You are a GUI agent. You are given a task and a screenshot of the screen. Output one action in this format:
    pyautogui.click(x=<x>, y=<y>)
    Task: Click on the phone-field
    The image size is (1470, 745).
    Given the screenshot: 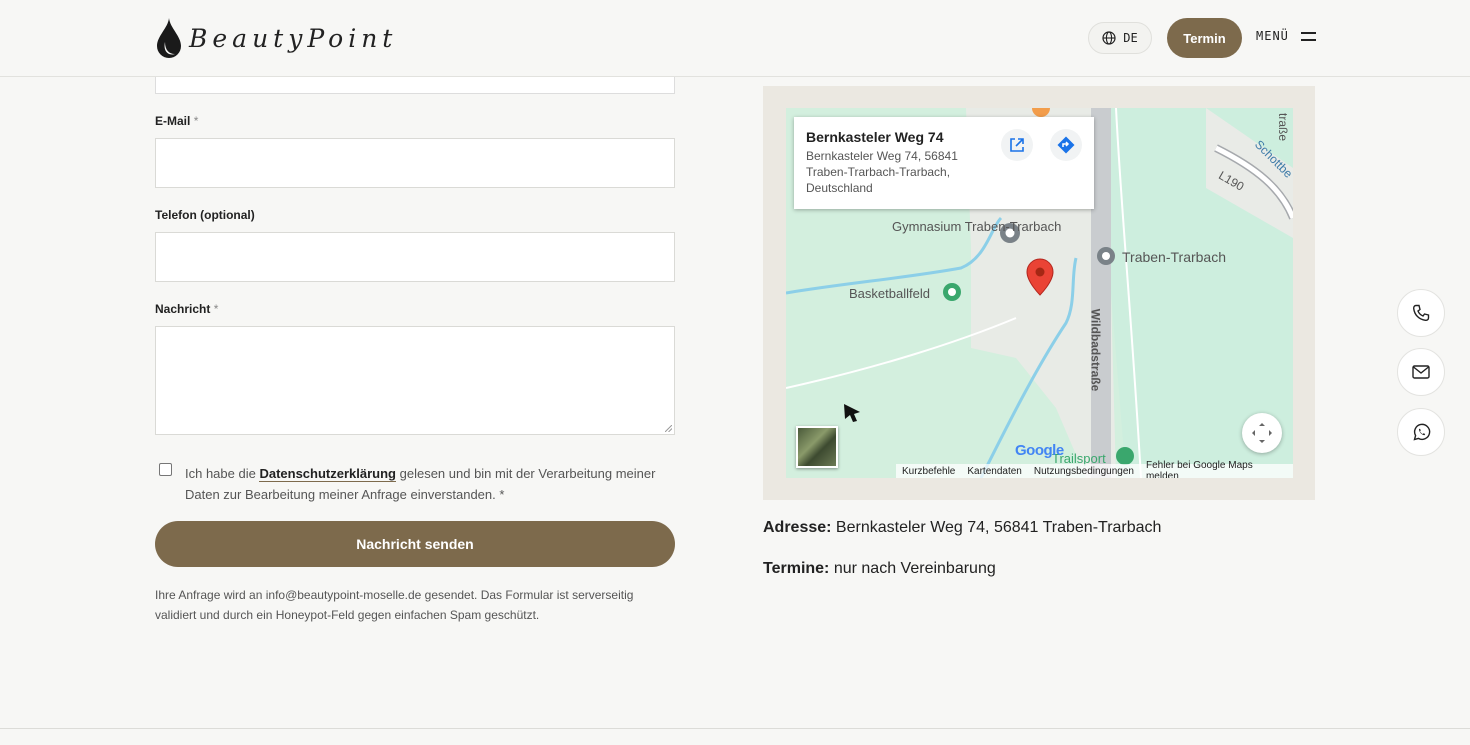 What is the action you would take?
    pyautogui.click(x=415, y=257)
    